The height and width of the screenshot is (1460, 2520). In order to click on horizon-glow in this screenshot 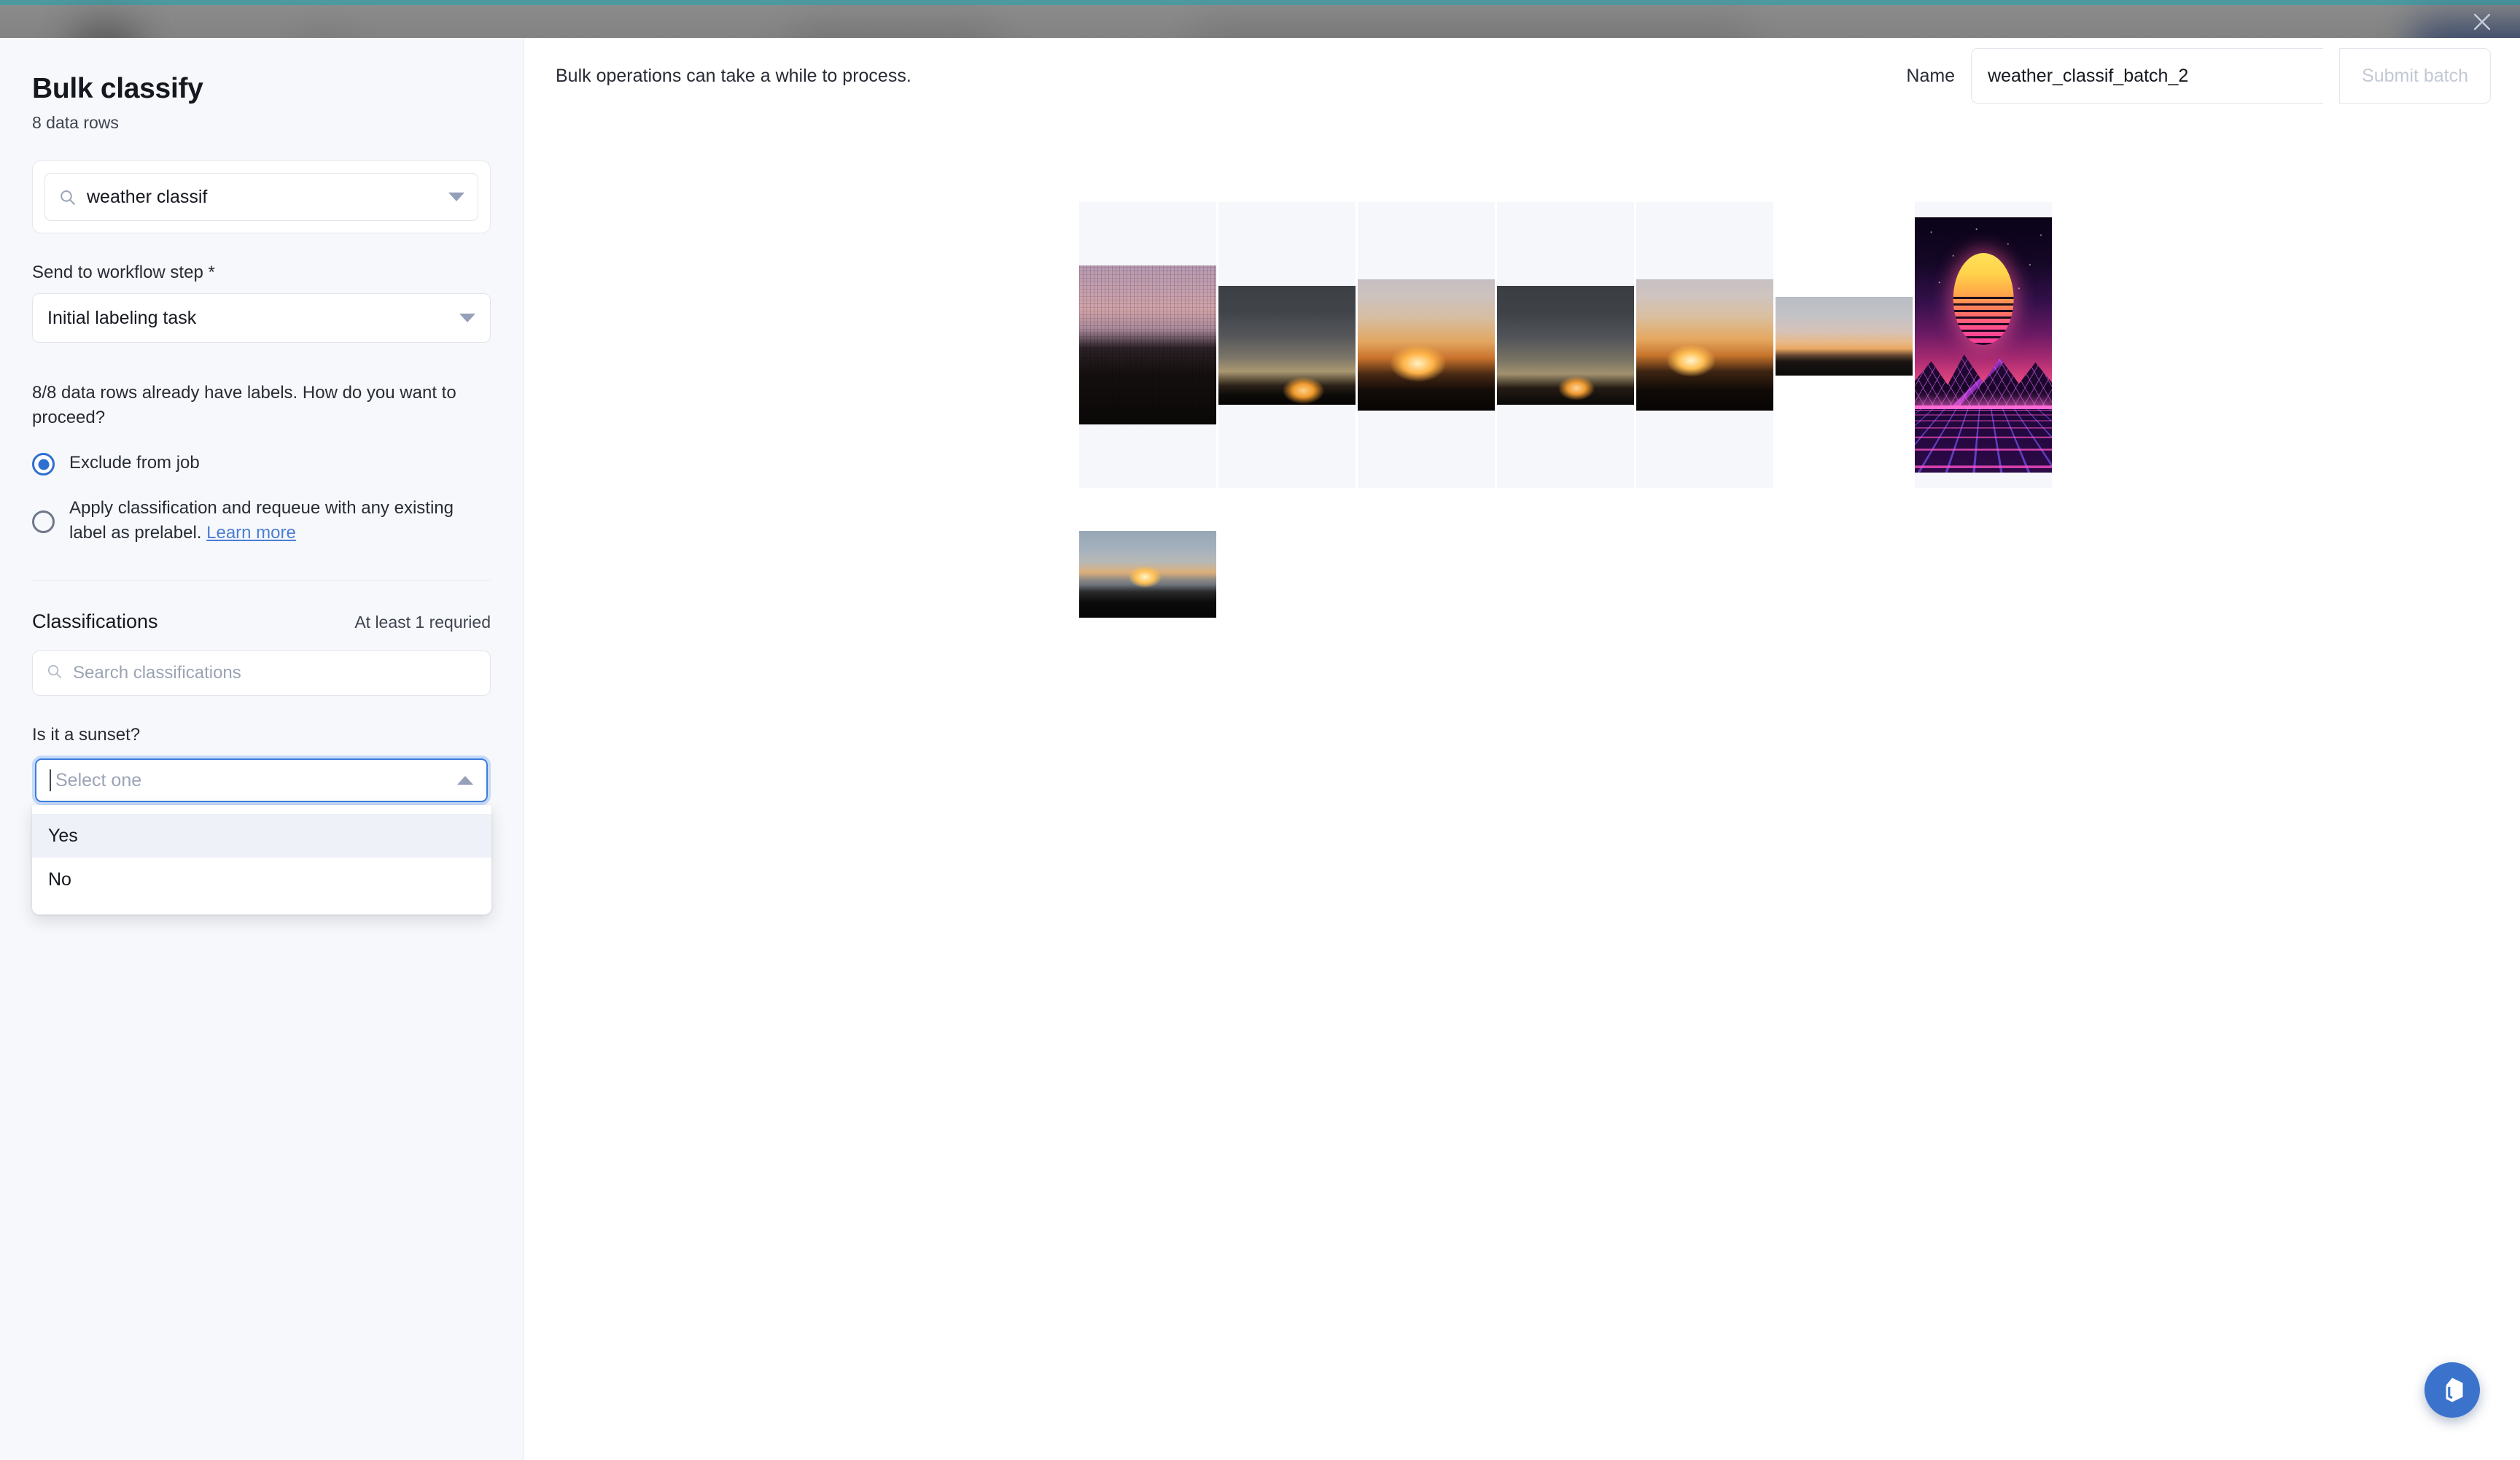, I will do `click(1983, 407)`.